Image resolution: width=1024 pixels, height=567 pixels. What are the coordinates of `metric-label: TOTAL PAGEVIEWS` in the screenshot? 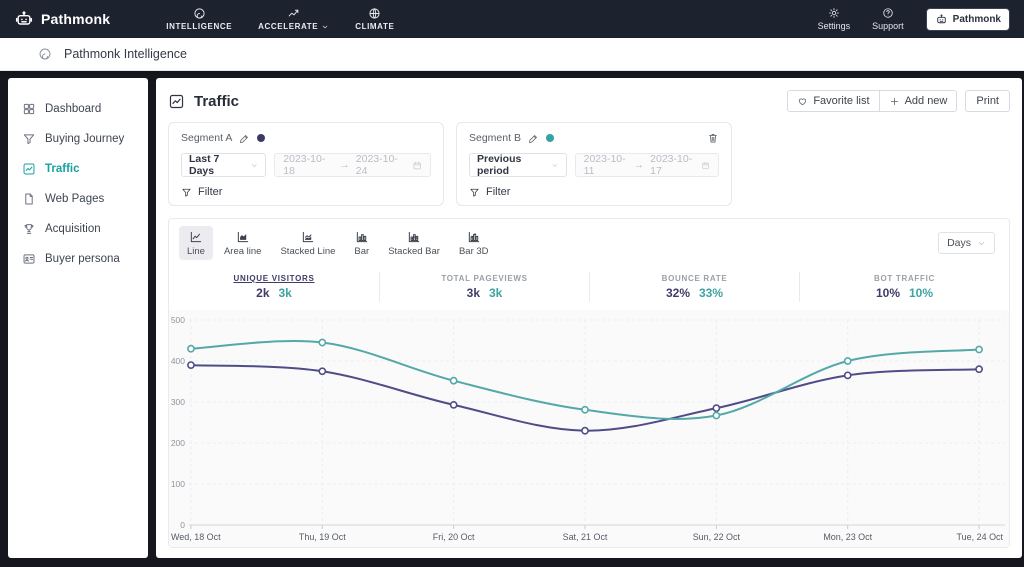 It's located at (484, 278).